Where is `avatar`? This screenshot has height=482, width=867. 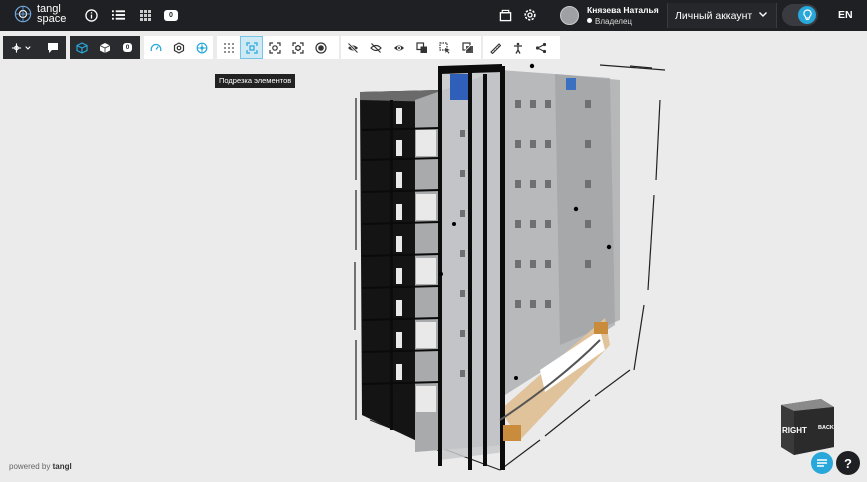 avatar is located at coordinates (569, 15).